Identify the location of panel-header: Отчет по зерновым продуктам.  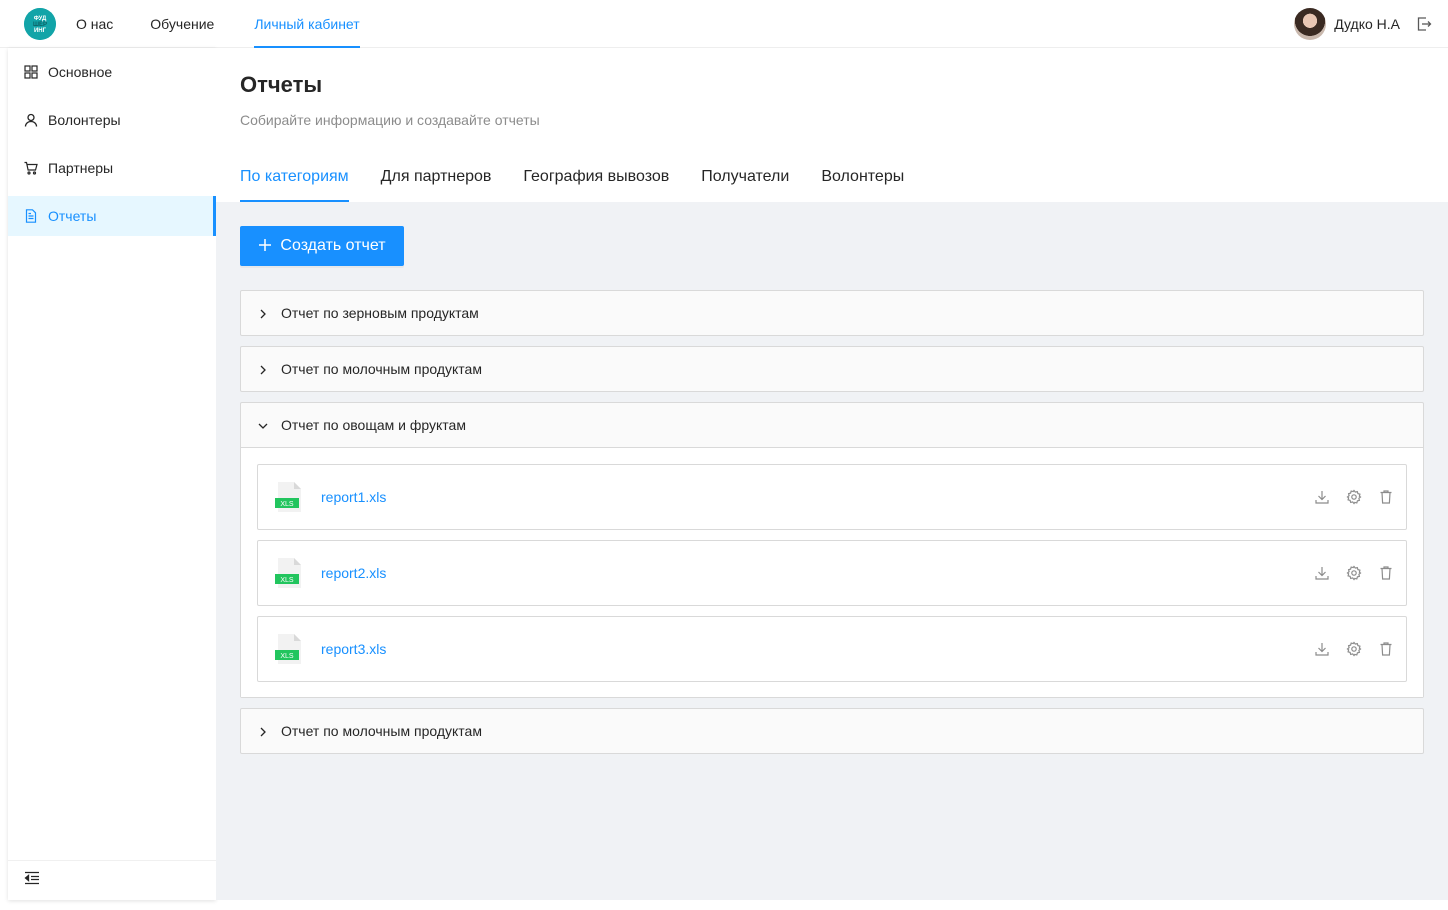
(832, 313).